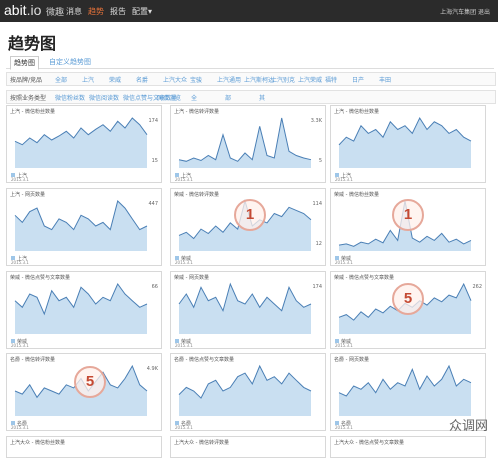  Describe the element at coordinates (316, 121) in the screenshot. I see `y-max-label: 3.3K` at that location.